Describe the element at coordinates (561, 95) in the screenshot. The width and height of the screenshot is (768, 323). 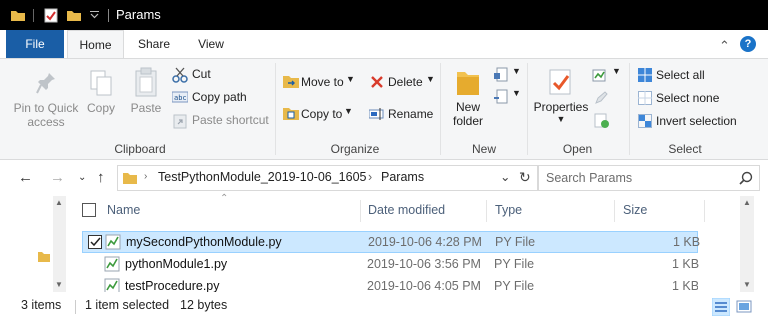
I see `properties-button: Properties ▼` at that location.